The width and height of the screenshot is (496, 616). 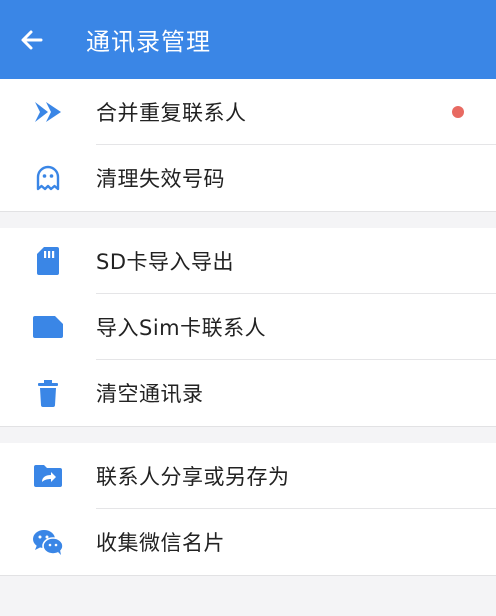 What do you see at coordinates (171, 113) in the screenshot?
I see `menu-item-label: 合并重复联系人` at bounding box center [171, 113].